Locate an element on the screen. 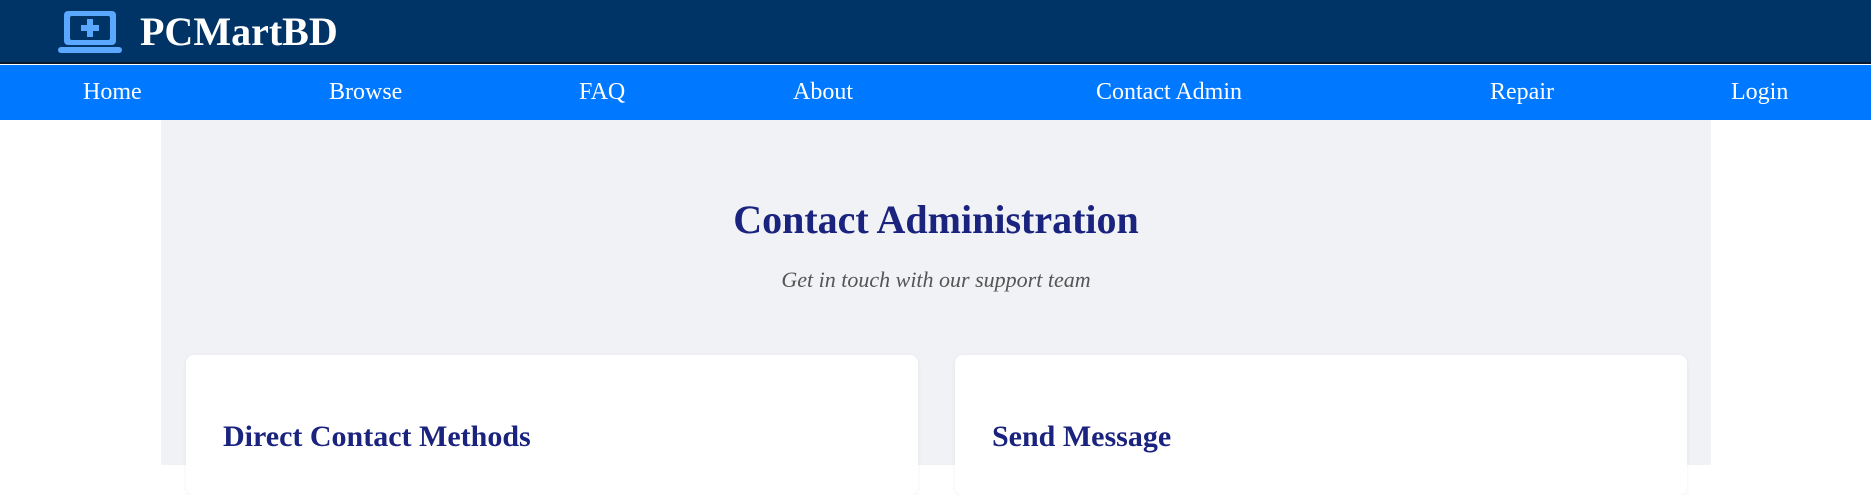 The image size is (1871, 495). send-message-card: Send Message is located at coordinates (1321, 425).